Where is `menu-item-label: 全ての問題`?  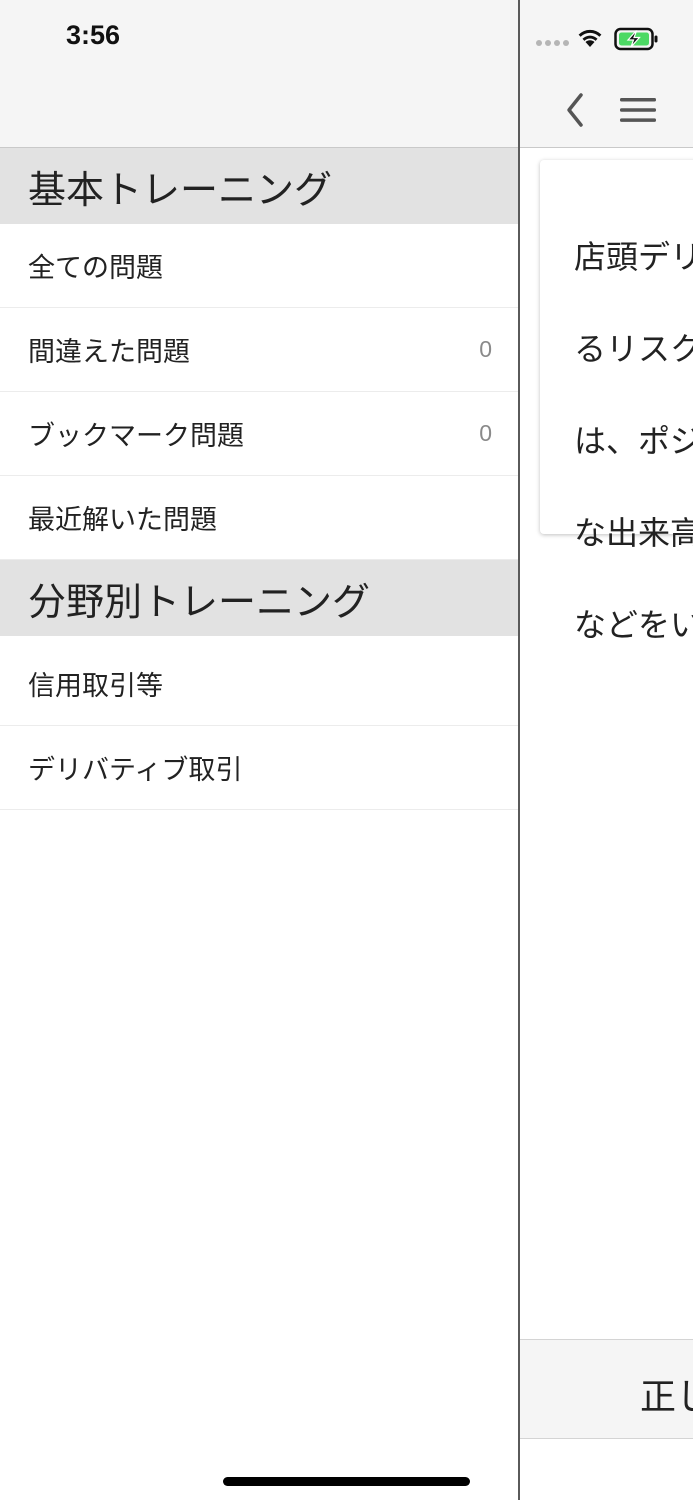 menu-item-label: 全ての問題 is located at coordinates (95, 268).